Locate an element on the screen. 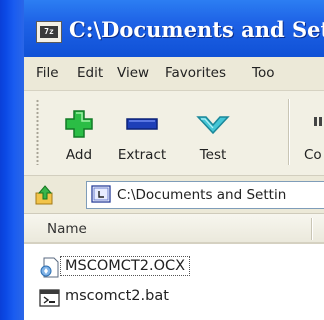  menu-favorites: Favorites is located at coordinates (195, 73).